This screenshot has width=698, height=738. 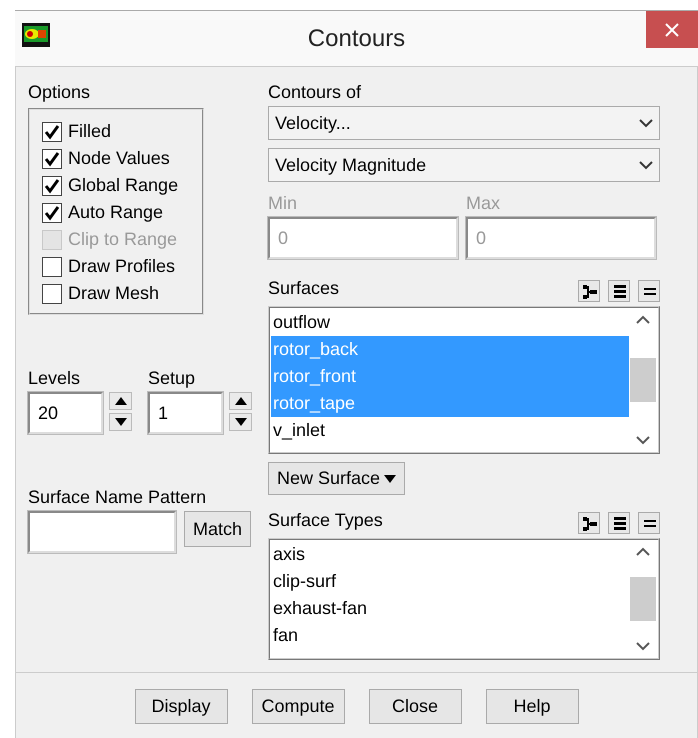 I want to click on pattern-field, so click(x=102, y=532).